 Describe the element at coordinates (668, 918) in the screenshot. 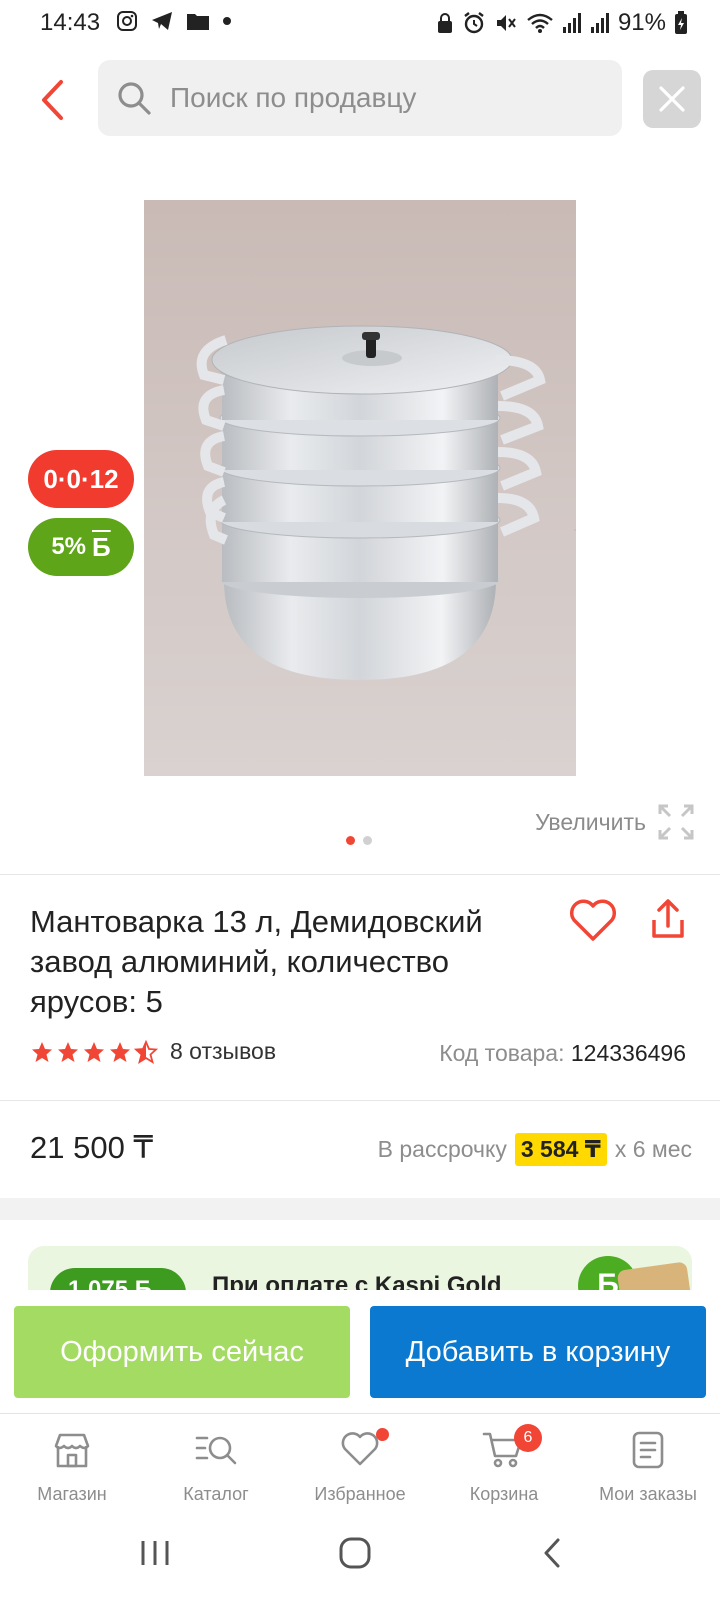

I see `share-icon` at that location.